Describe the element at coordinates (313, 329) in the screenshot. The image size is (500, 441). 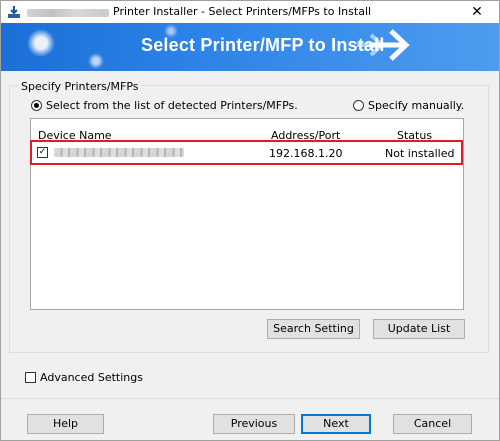
I see `search-setting-button: Search Setting` at that location.